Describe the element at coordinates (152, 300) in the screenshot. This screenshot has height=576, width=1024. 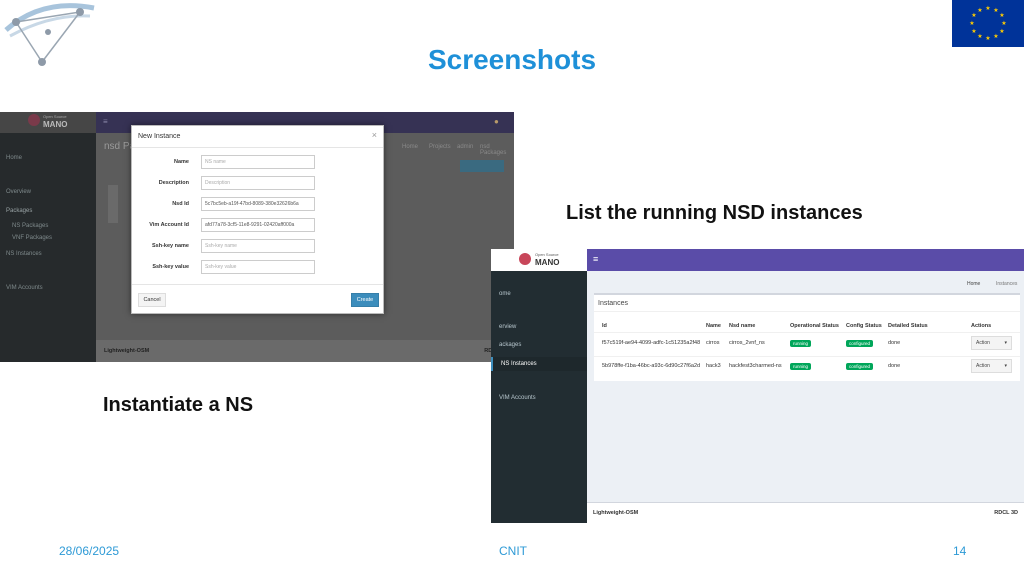
I see `cancel-button: Cancel` at that location.